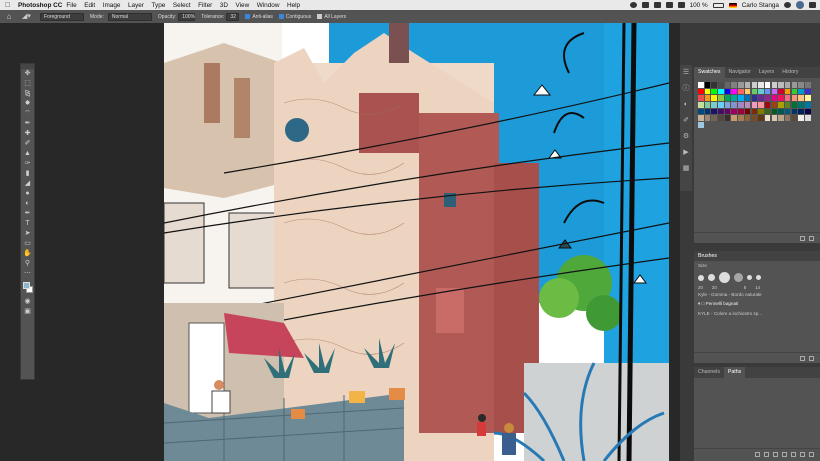 The width and height of the screenshot is (820, 461). Describe the element at coordinates (811, 454) in the screenshot. I see `delete-path-icon` at that location.